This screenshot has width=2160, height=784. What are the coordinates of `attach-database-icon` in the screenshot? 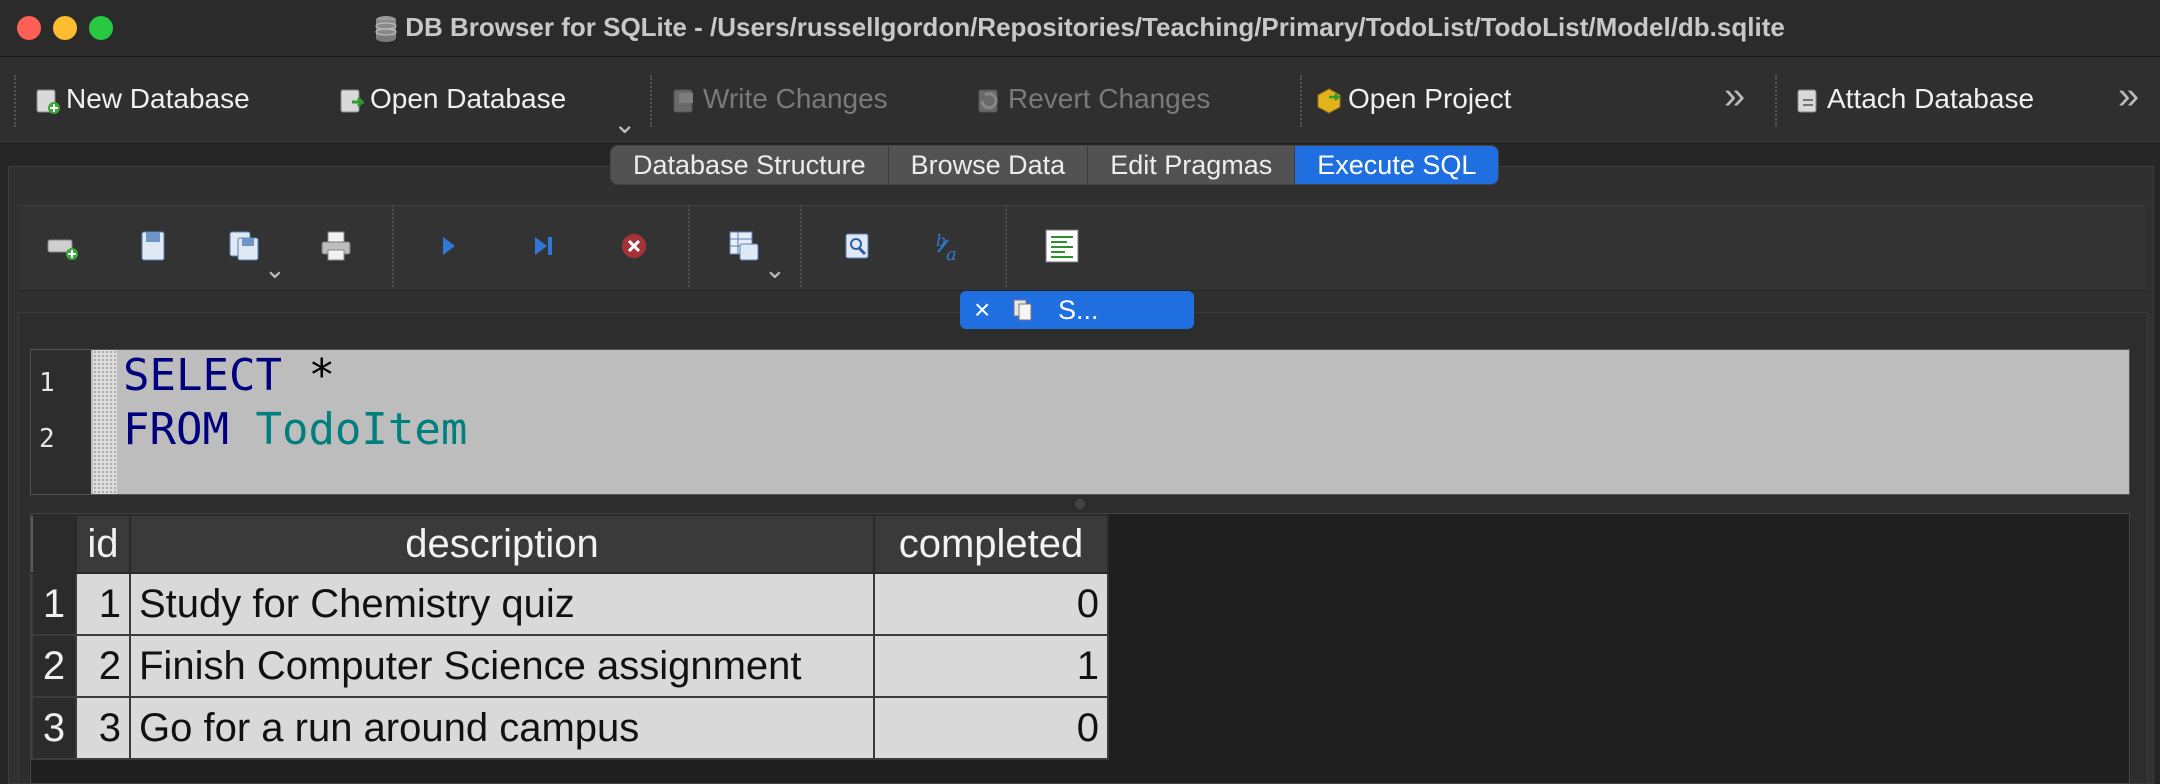 It's located at (1807, 101).